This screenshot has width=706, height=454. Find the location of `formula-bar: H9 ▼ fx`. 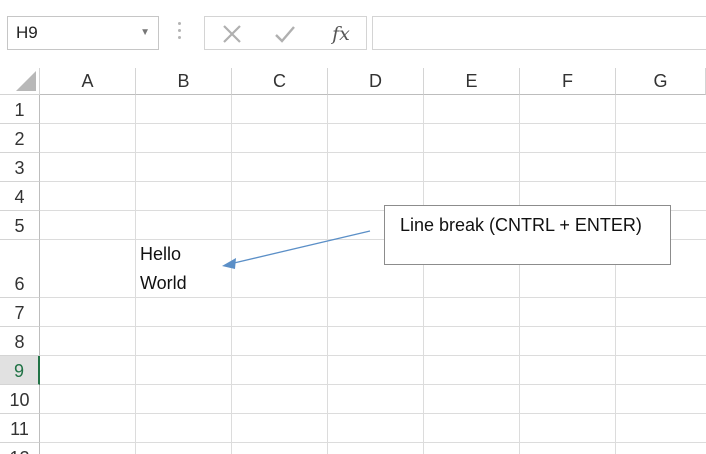

formula-bar: H9 ▼ fx is located at coordinates (353, 34).